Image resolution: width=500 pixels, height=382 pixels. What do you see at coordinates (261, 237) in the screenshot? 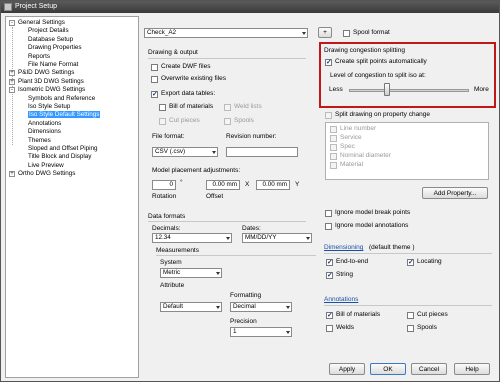
I see `dates-value: MM/DD/YY` at bounding box center [261, 237].